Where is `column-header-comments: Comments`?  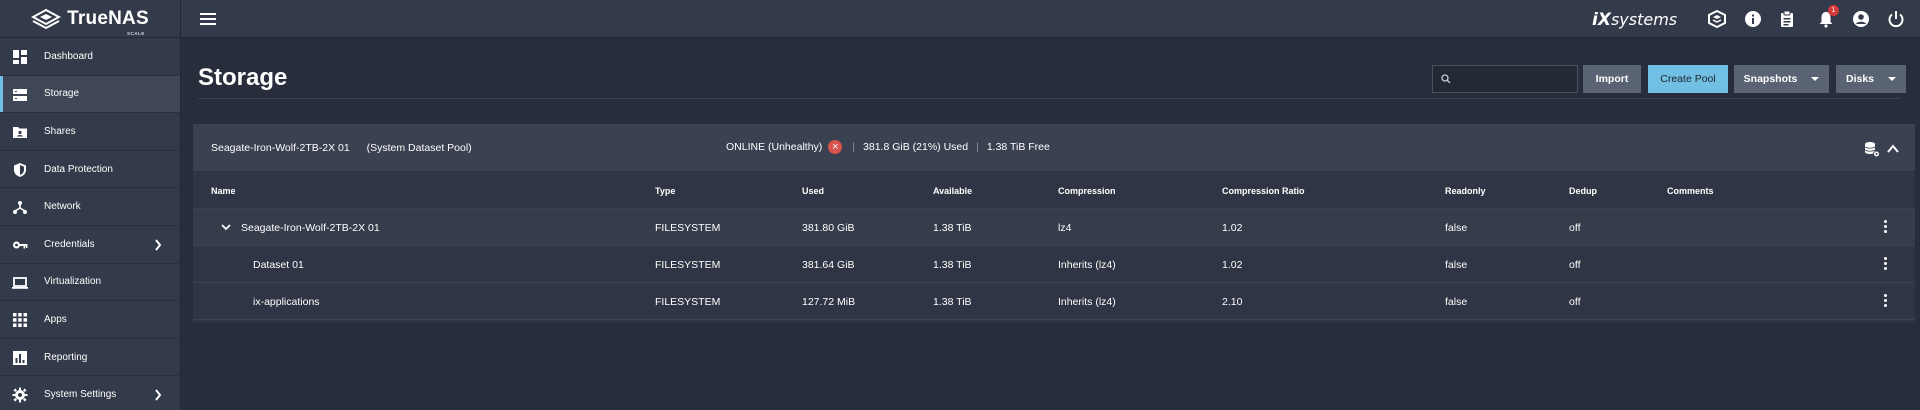
column-header-comments: Comments is located at coordinates (1690, 191).